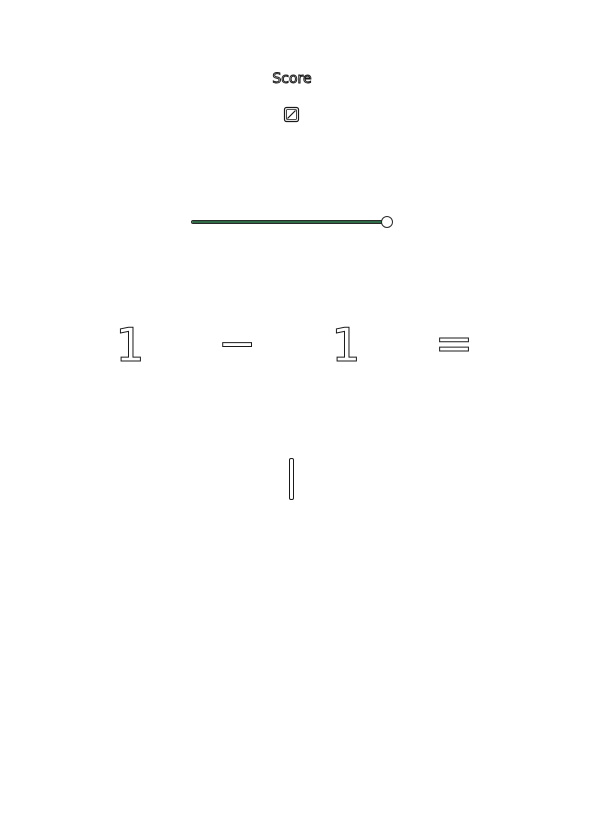 The width and height of the screenshot is (602, 826). Describe the element at coordinates (130, 345) in the screenshot. I see `operand-a: 1` at that location.